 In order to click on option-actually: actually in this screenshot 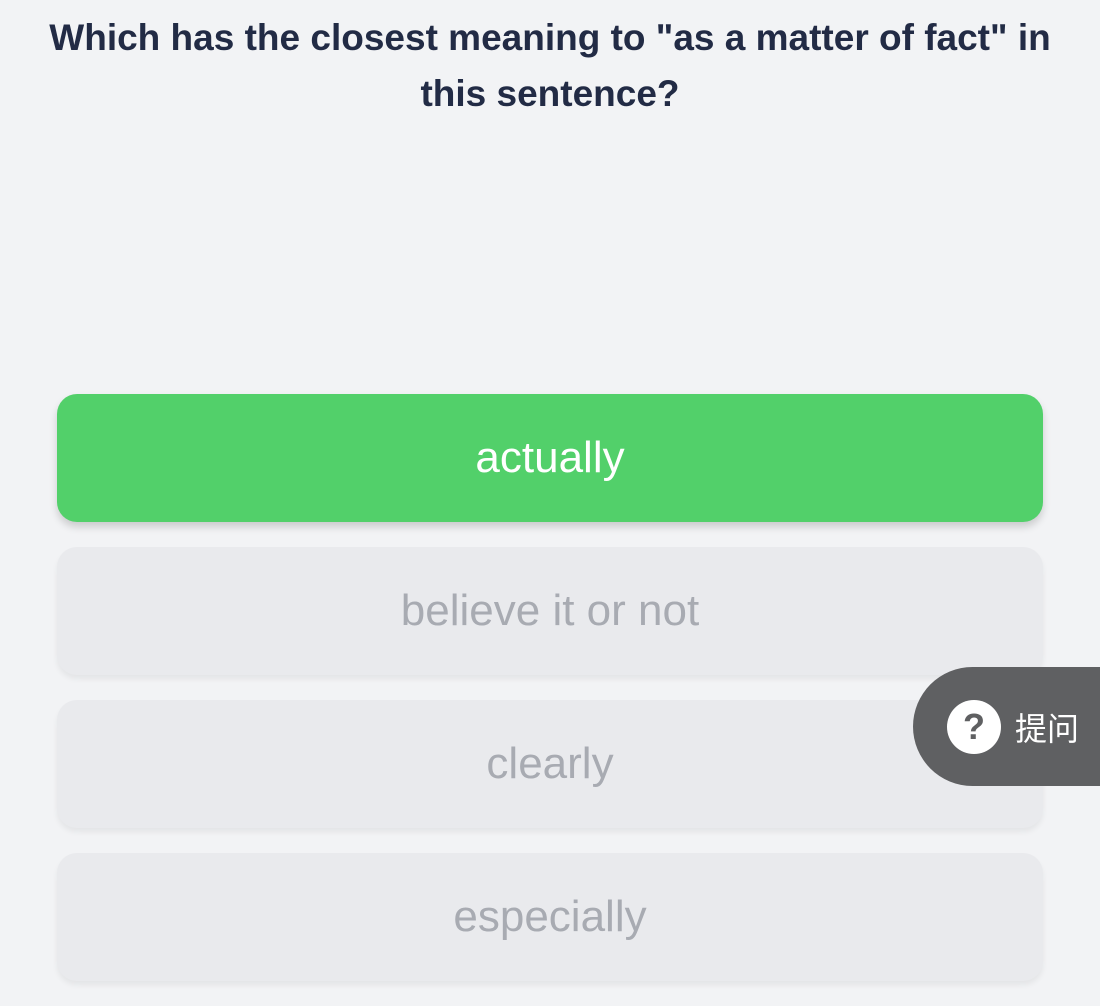, I will do `click(550, 458)`.